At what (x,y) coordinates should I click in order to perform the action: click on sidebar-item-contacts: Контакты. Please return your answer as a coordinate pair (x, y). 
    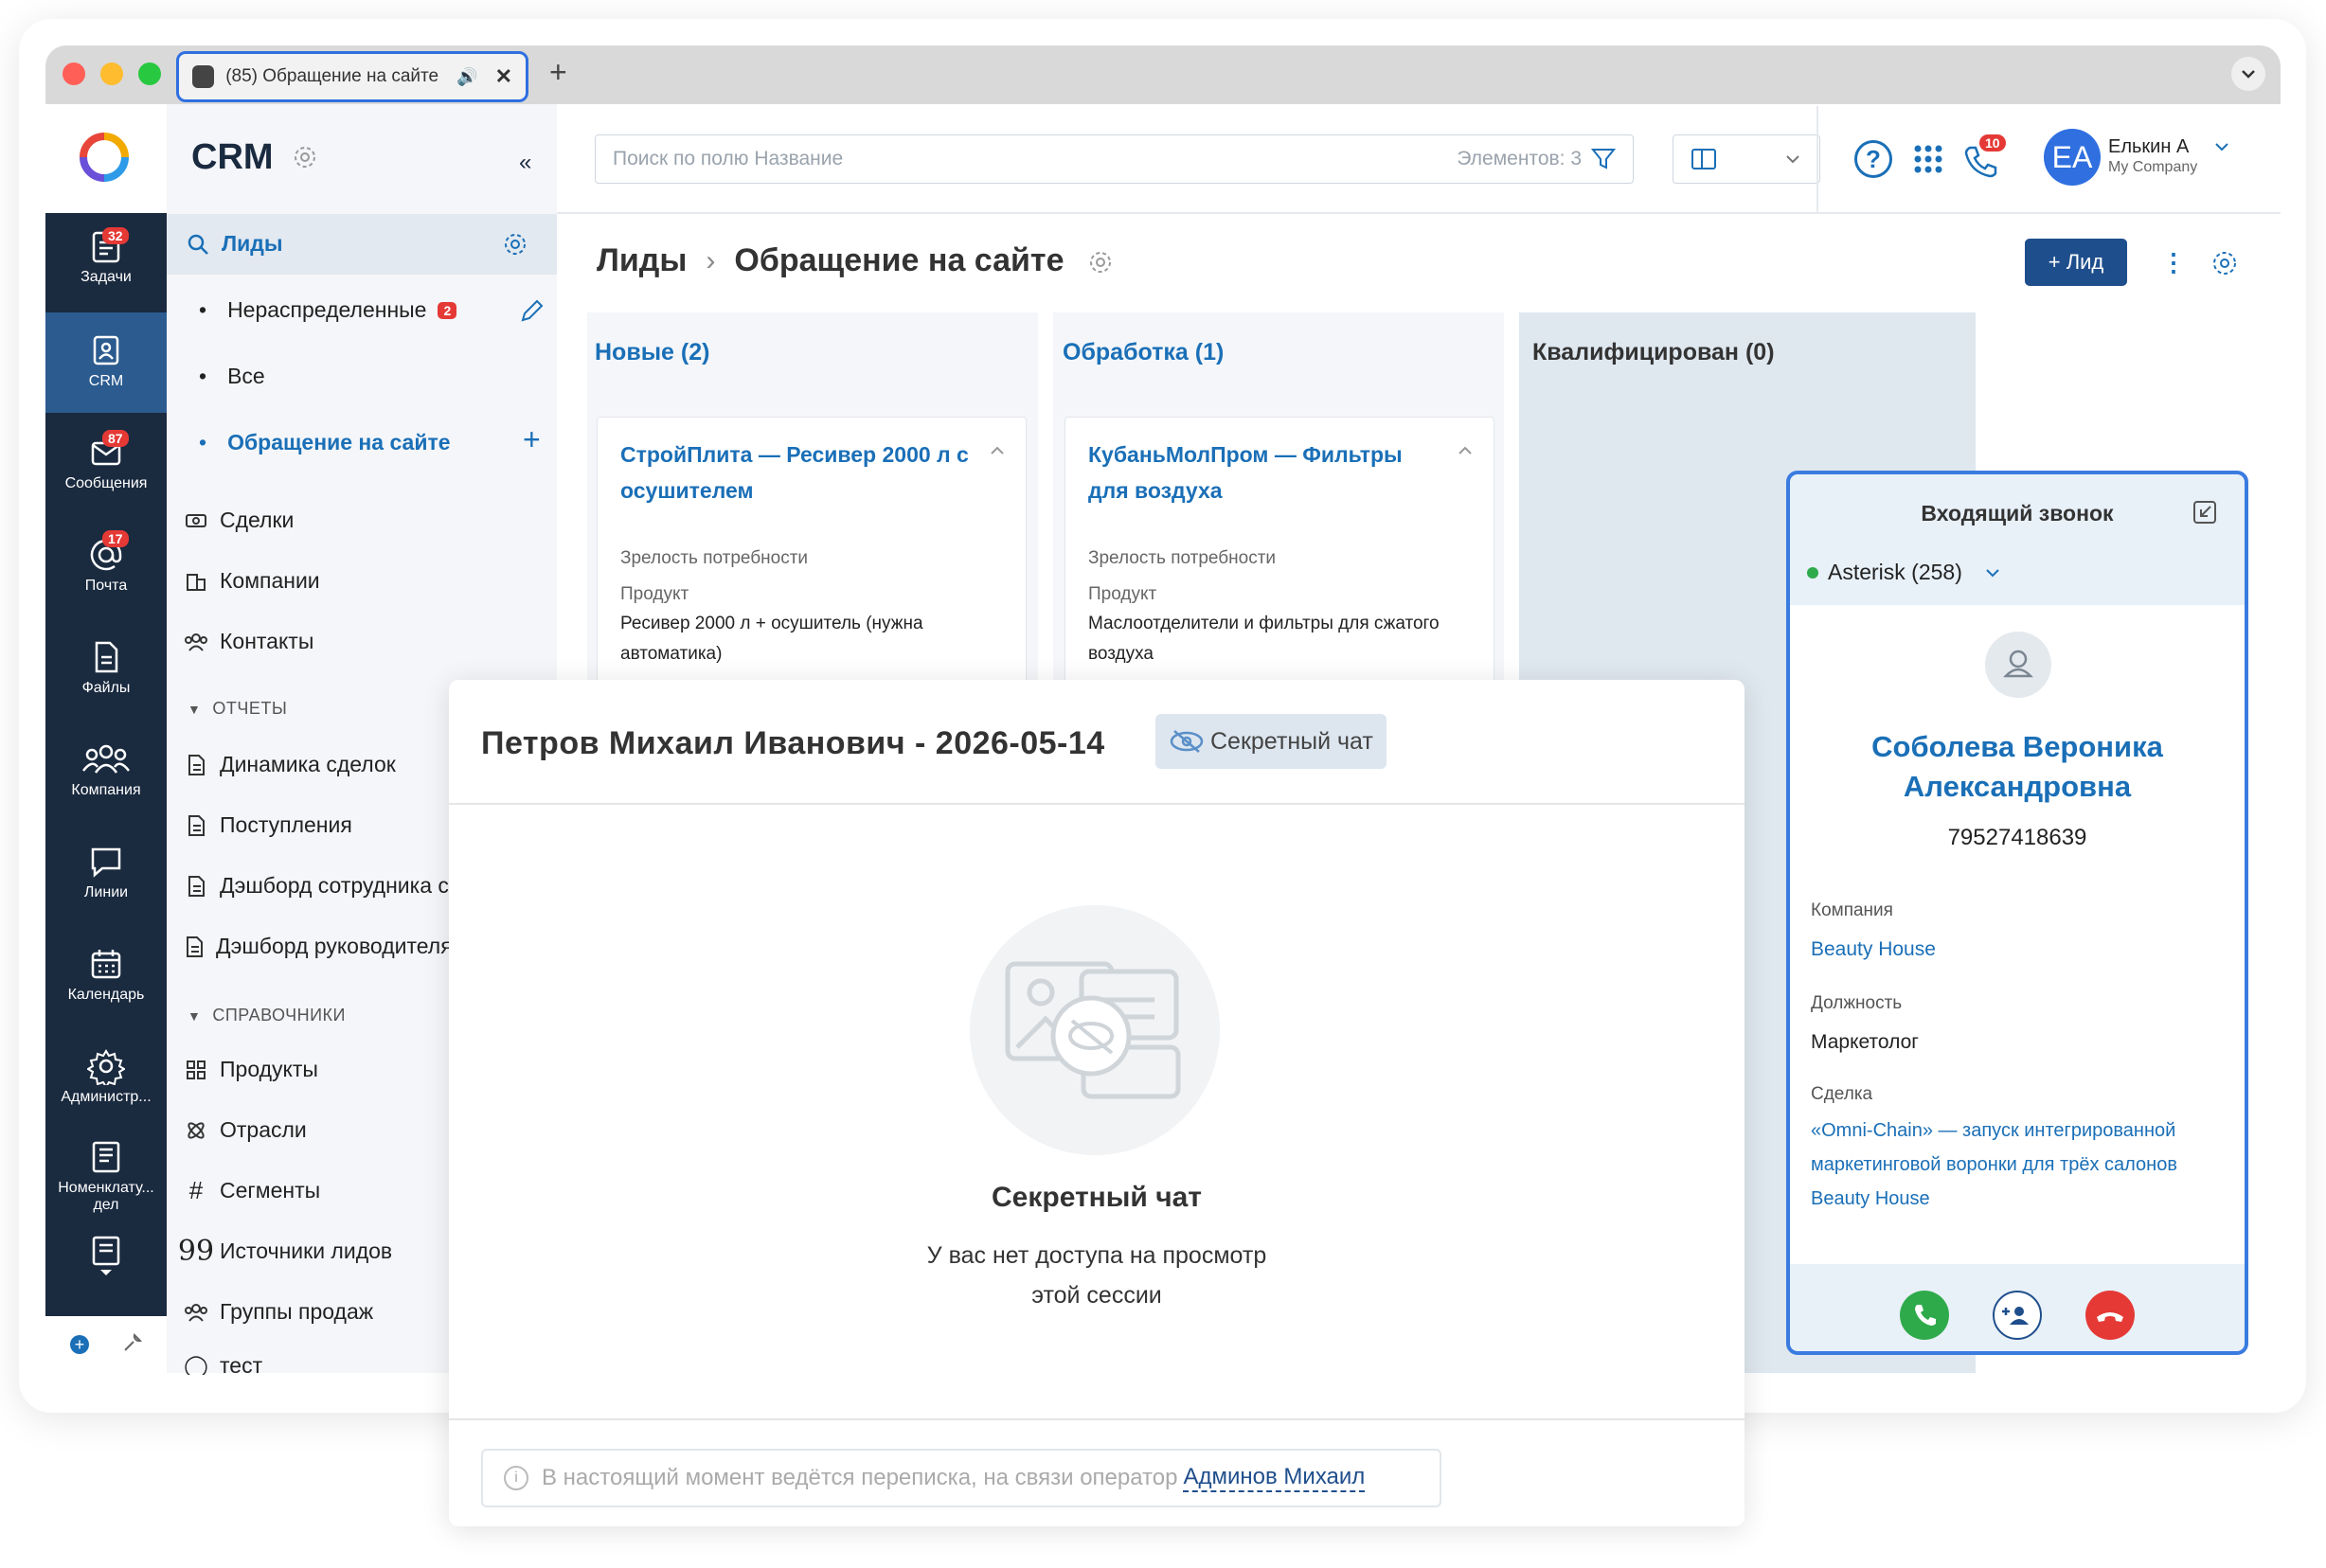
    Looking at the image, I should click on (248, 641).